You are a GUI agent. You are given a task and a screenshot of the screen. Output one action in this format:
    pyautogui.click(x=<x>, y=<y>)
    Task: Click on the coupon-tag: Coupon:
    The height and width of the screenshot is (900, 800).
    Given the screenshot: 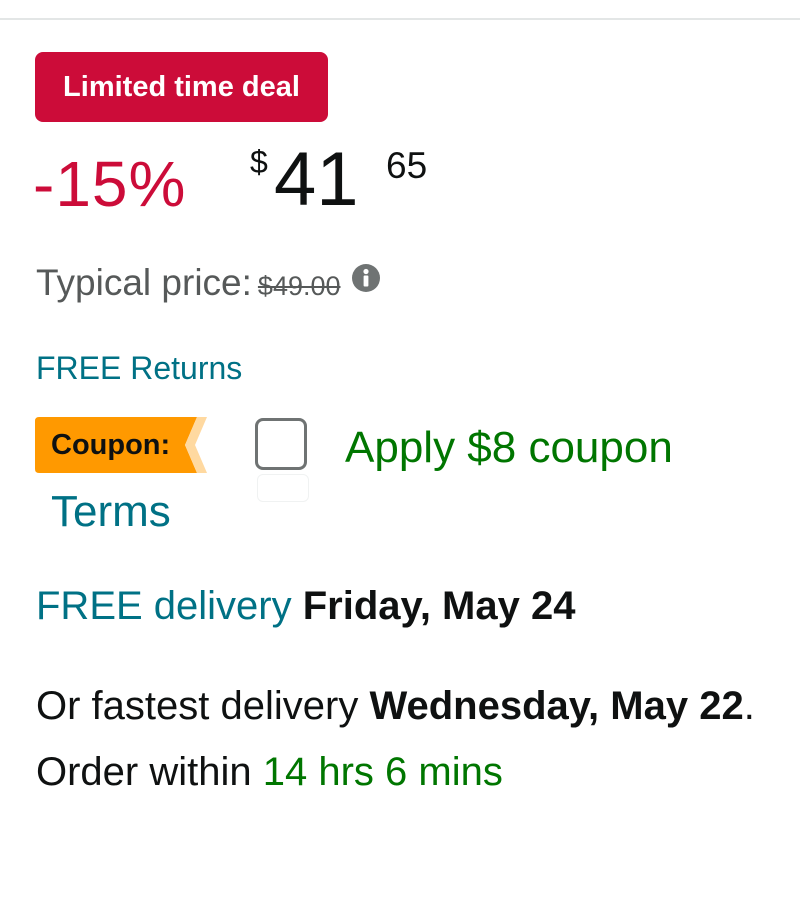 What is the action you would take?
    pyautogui.click(x=121, y=445)
    